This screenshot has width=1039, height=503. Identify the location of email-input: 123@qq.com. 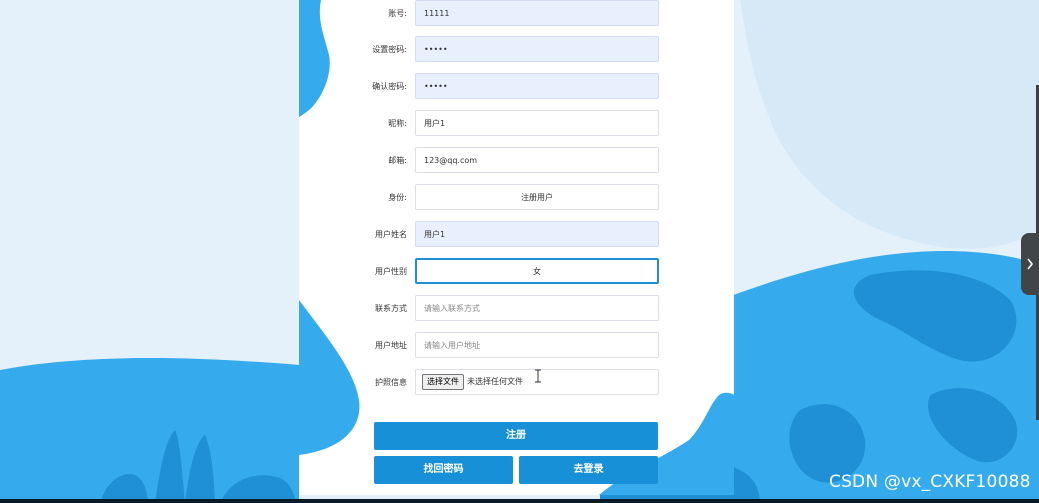
(537, 160).